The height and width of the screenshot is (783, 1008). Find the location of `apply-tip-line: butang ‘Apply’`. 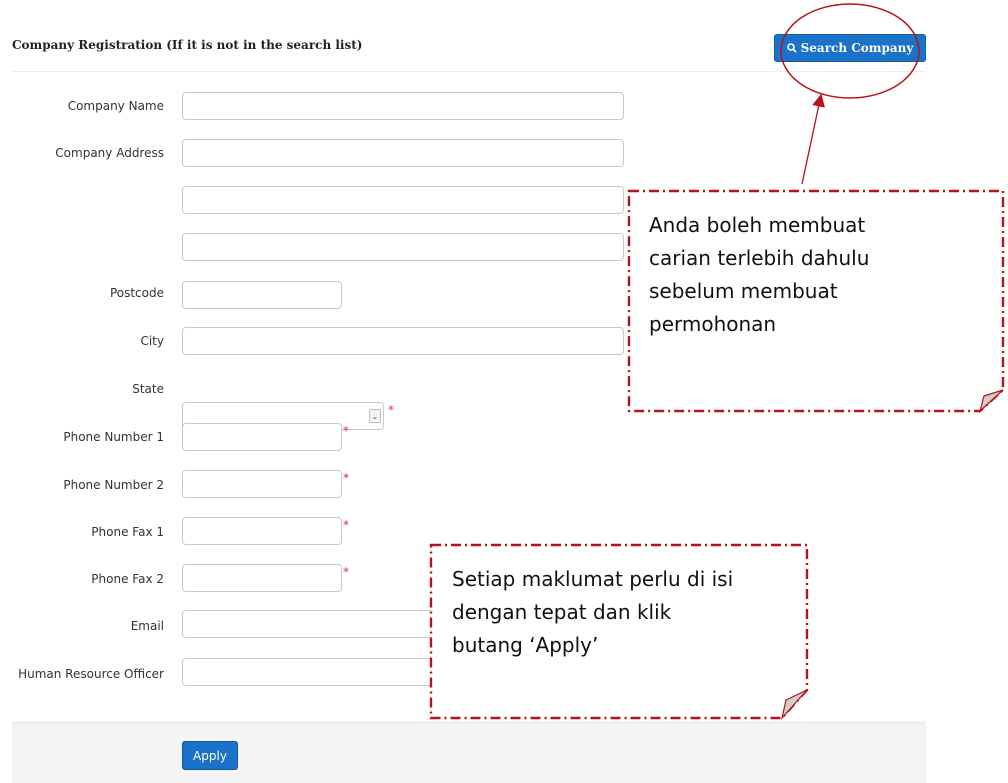

apply-tip-line: butang ‘Apply’ is located at coordinates (525, 645).